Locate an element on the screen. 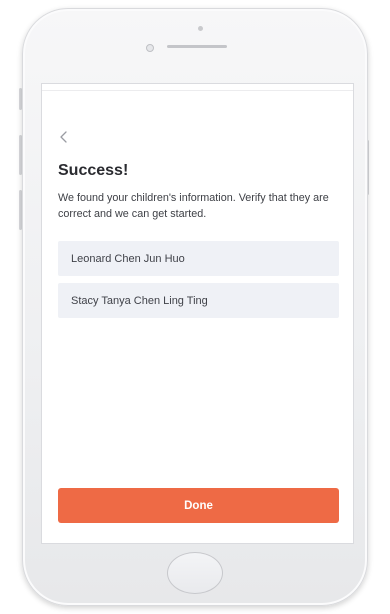 The width and height of the screenshot is (390, 614). home-button is located at coordinates (195, 573).